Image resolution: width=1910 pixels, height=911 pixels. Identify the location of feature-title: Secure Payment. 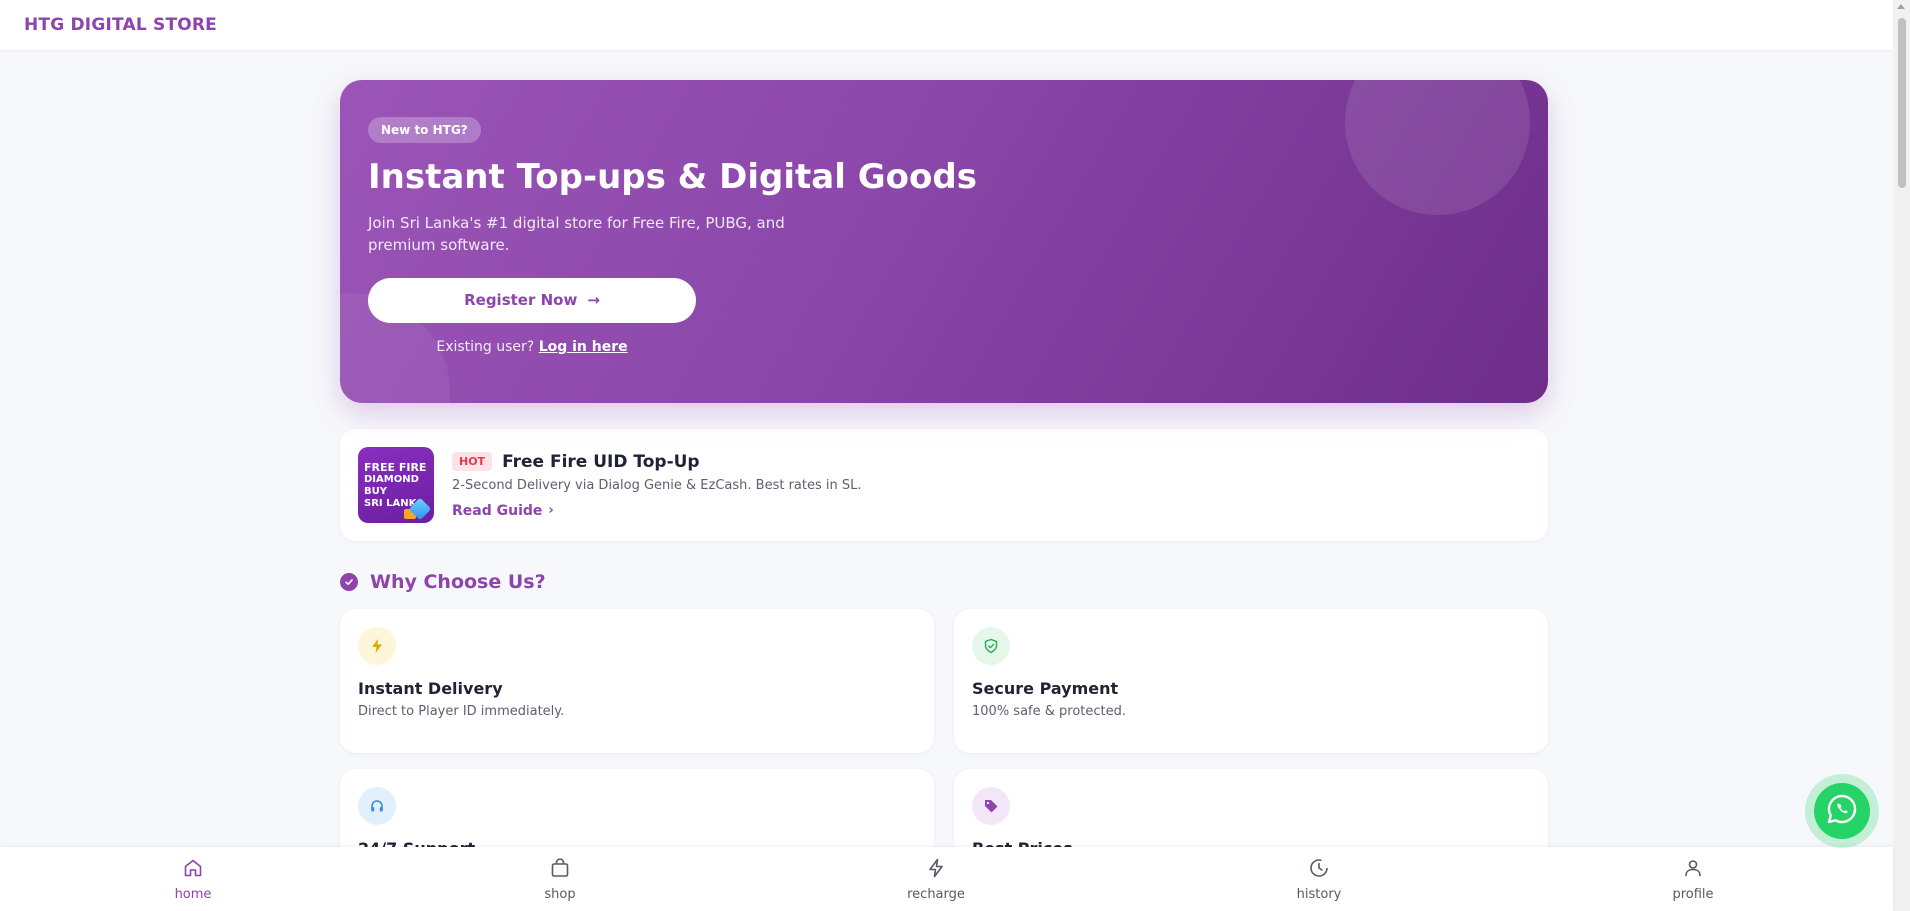
(1045, 688).